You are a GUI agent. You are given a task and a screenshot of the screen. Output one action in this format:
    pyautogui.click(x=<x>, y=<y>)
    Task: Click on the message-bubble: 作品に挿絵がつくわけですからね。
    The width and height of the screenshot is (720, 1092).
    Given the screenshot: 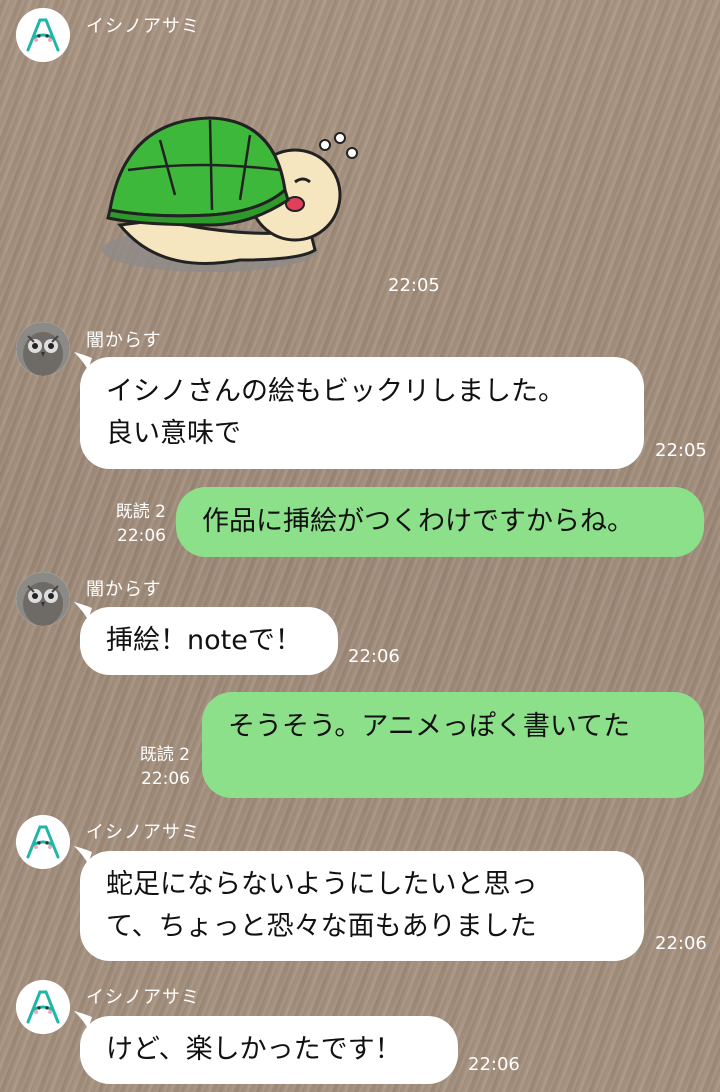 What is the action you would take?
    pyautogui.click(x=440, y=522)
    